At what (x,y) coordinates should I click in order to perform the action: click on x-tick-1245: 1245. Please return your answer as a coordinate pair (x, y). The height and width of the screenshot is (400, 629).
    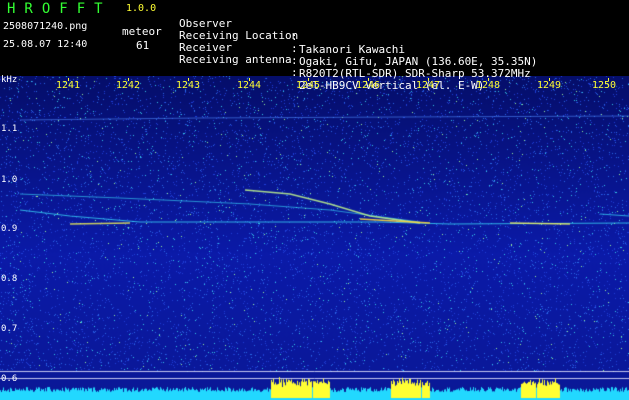
    Looking at the image, I should click on (308, 85).